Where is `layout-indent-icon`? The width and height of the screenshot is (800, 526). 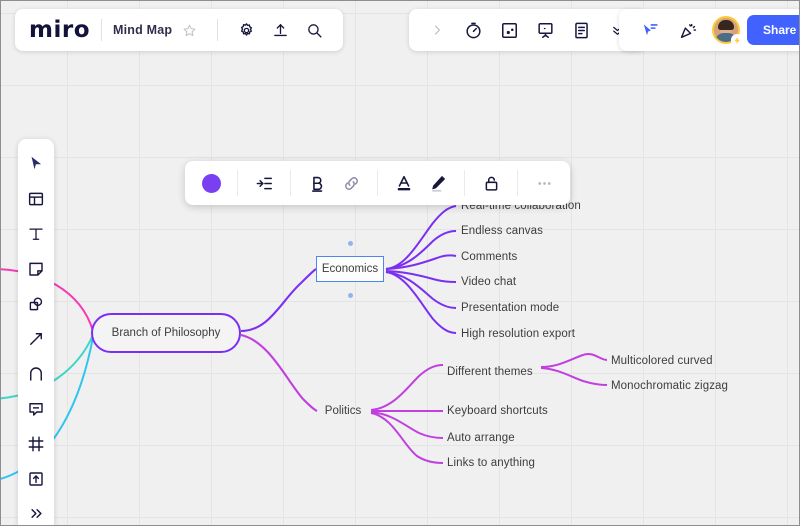
layout-indent-icon is located at coordinates (264, 183).